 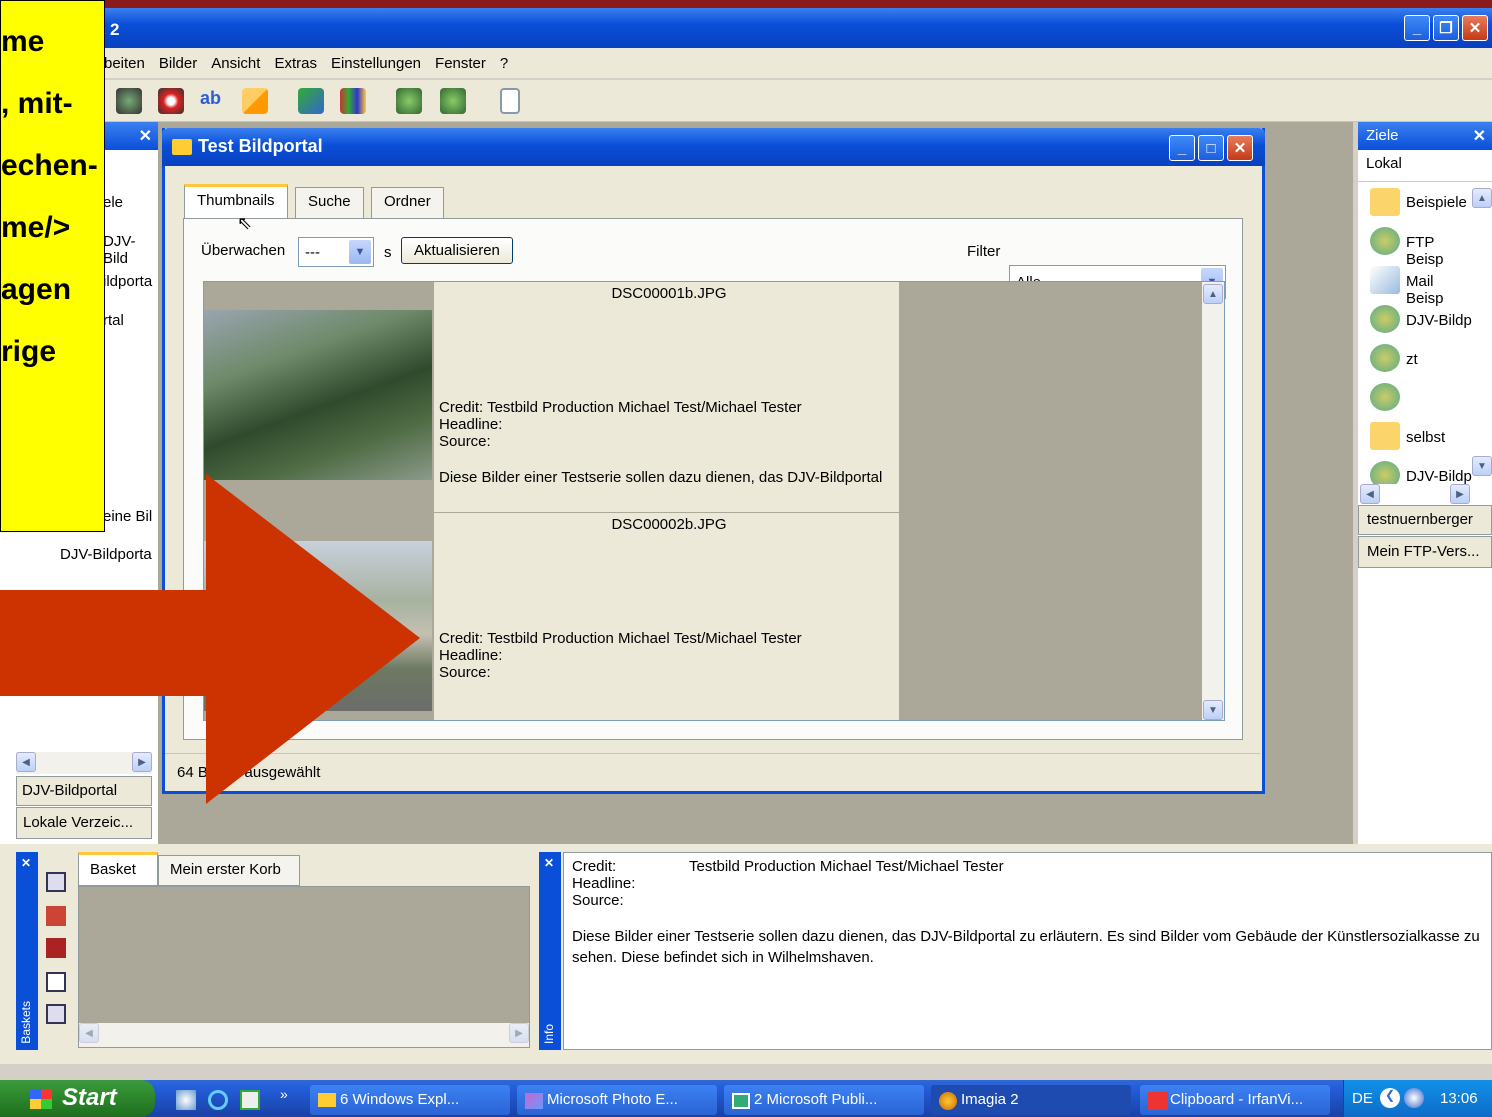 I want to click on volume-icon, so click(x=1414, y=1098).